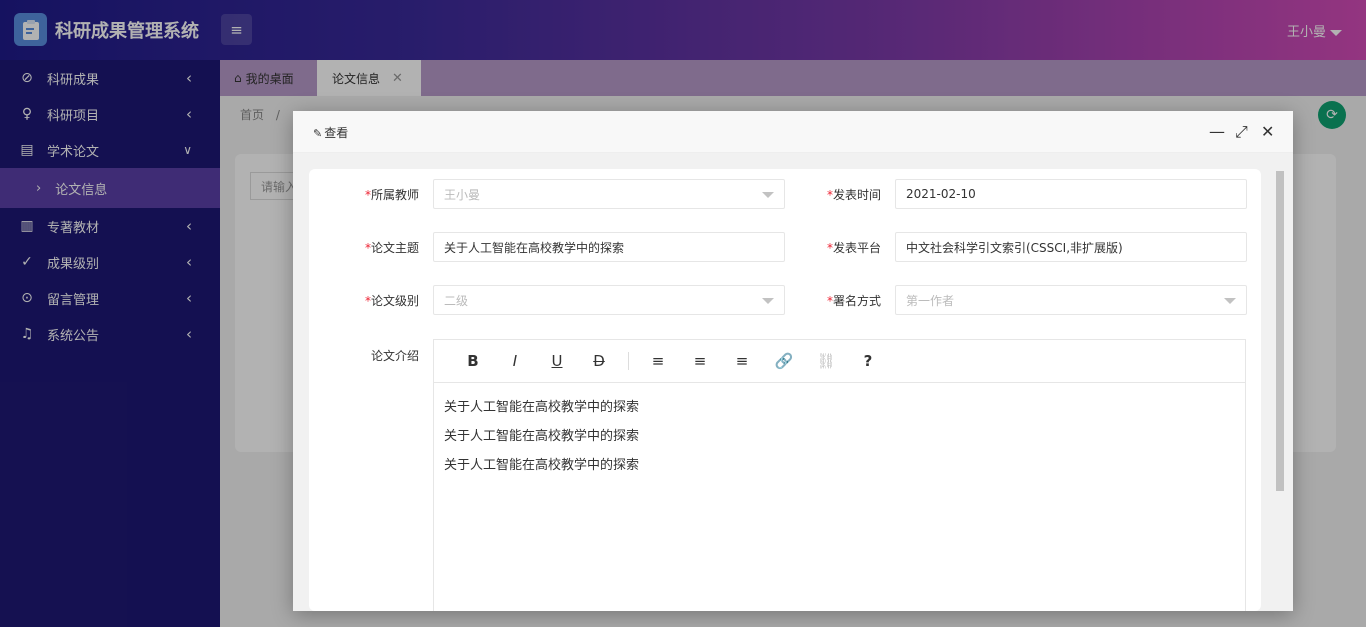  Describe the element at coordinates (609, 194) in the screenshot. I see `teacher-select: 王小曼` at that location.